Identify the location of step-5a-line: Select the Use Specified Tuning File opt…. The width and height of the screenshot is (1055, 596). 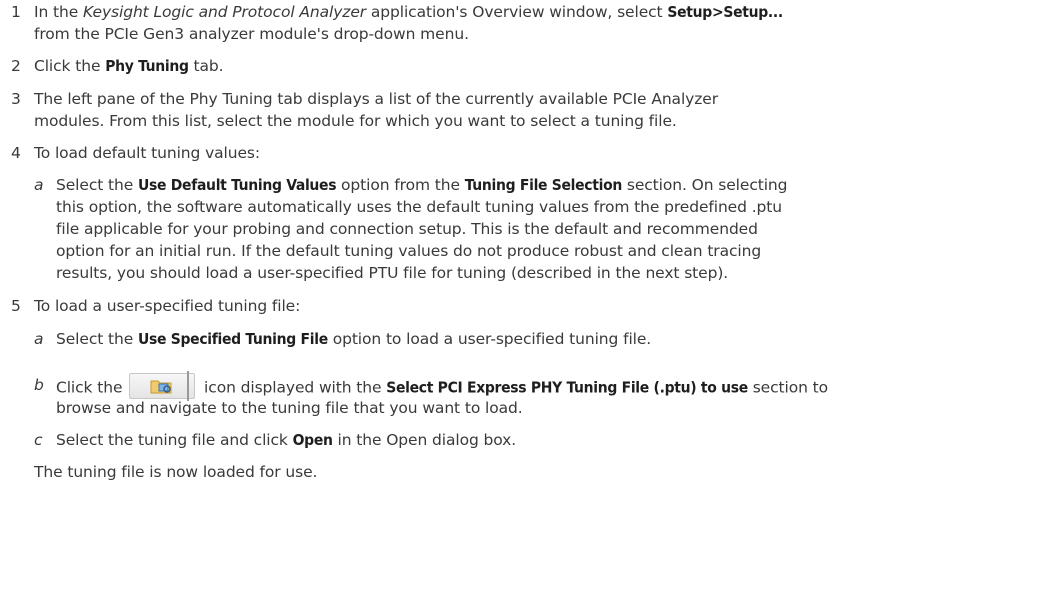
(353, 339).